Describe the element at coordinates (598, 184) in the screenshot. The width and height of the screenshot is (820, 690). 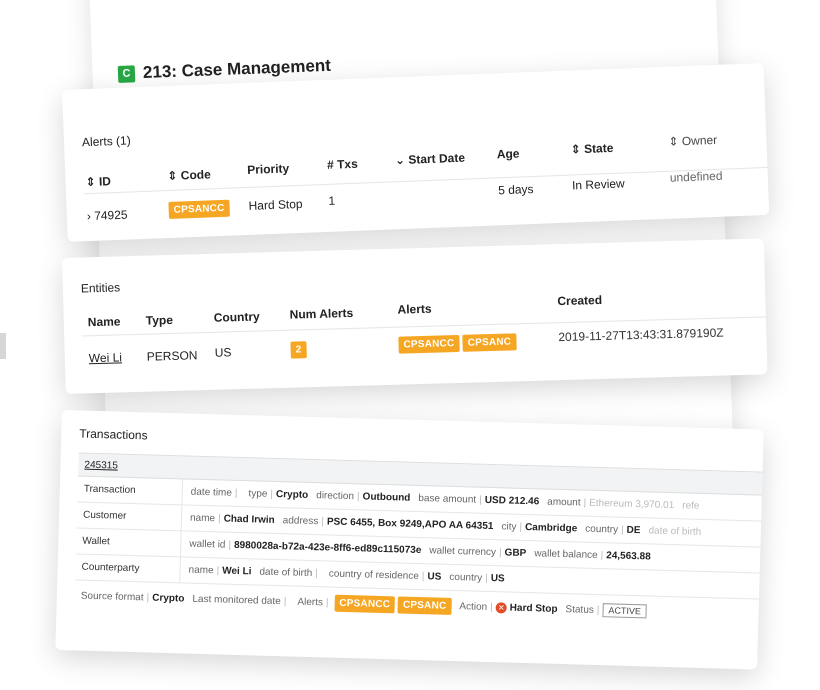
I see `alert-row-state: In Review` at that location.